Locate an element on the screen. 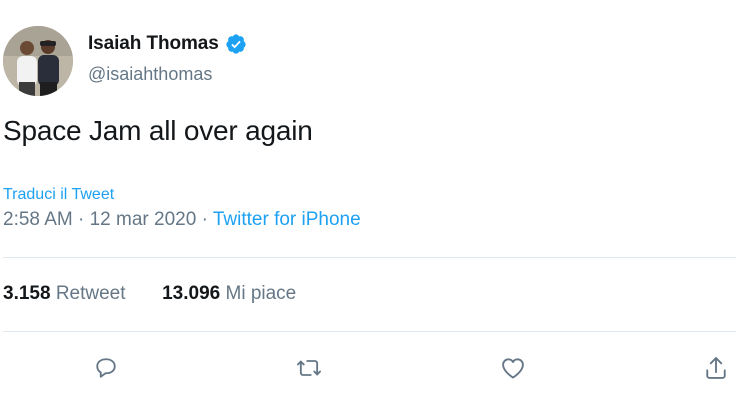 Image resolution: width=736 pixels, height=414 pixels. avatar is located at coordinates (38, 61).